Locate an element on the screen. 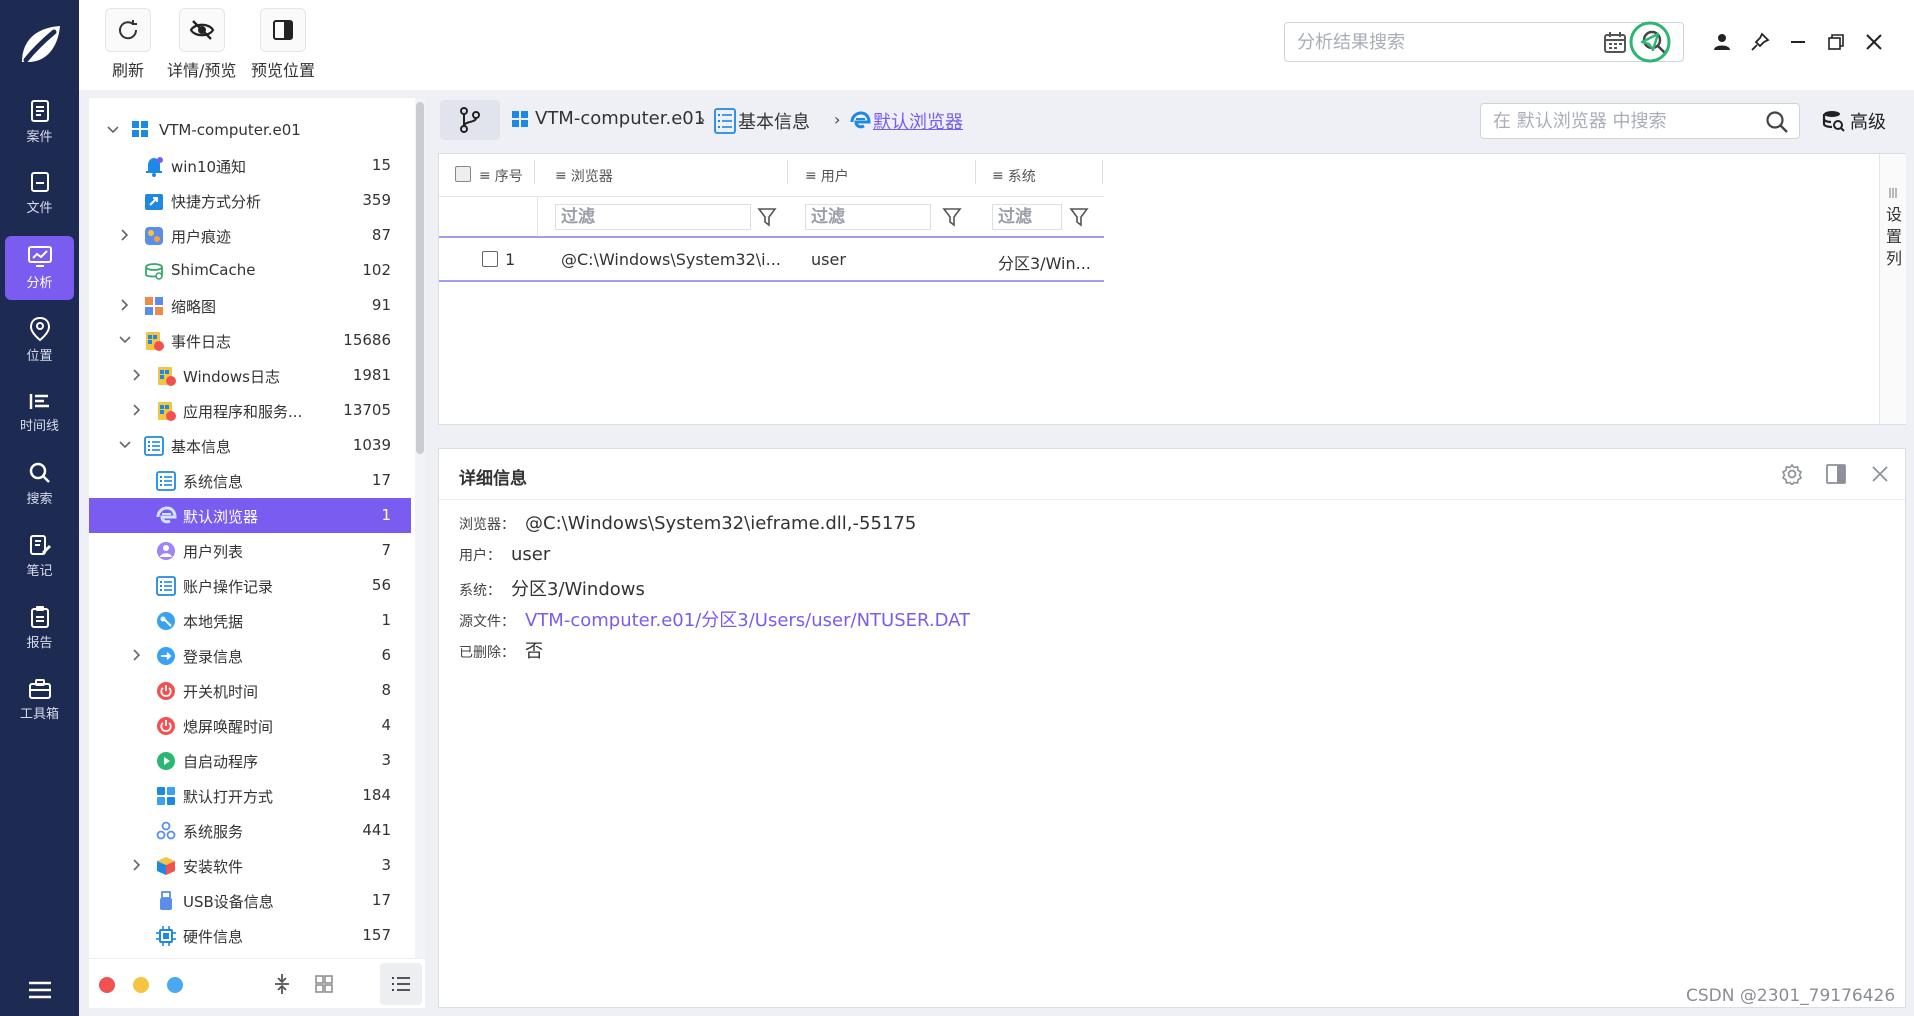  filter-user-input is located at coordinates (868, 217).